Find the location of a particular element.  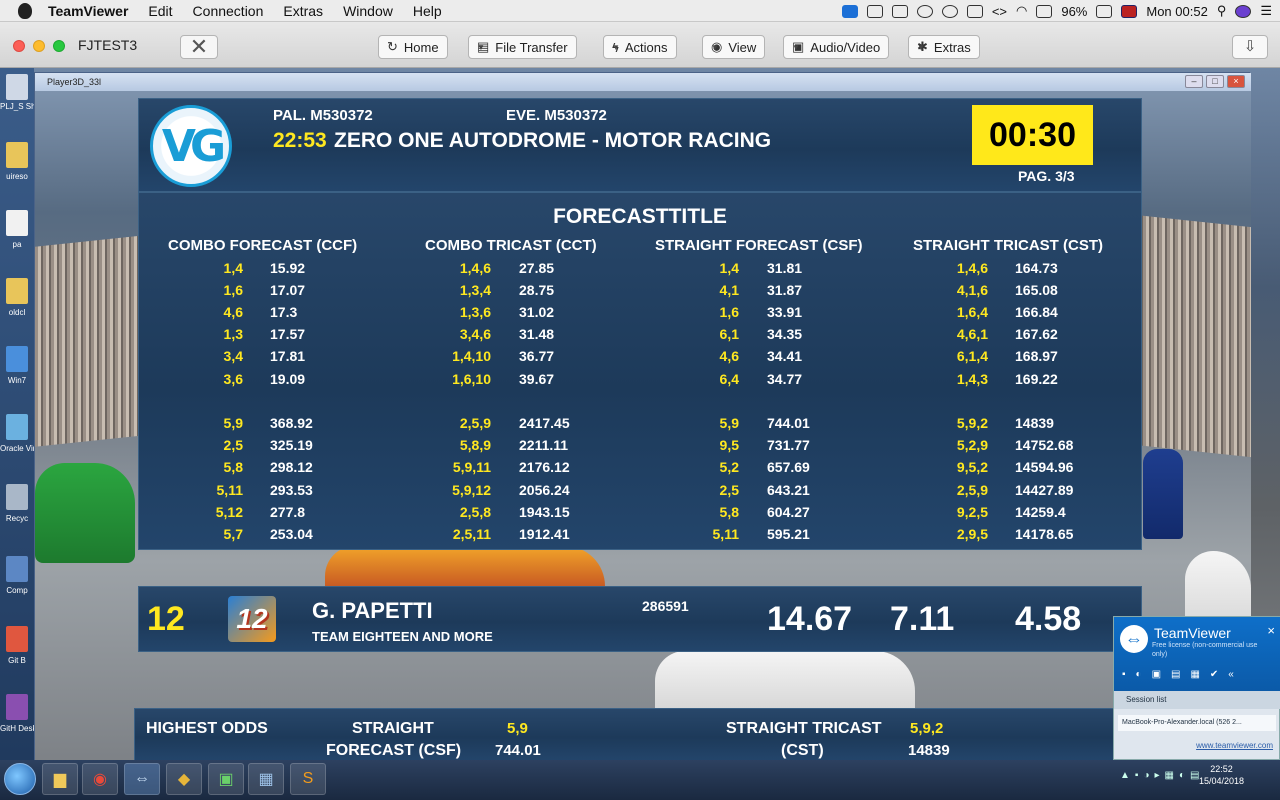

sync-icon is located at coordinates (949, 11).